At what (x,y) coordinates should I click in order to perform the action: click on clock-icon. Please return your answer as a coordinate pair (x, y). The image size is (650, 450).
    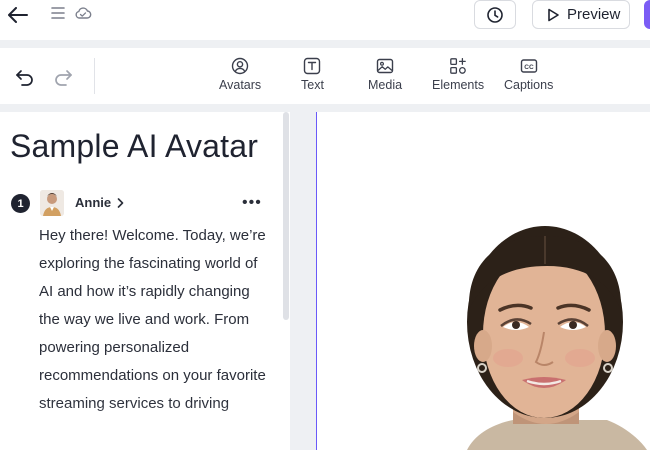
    Looking at the image, I should click on (495, 14).